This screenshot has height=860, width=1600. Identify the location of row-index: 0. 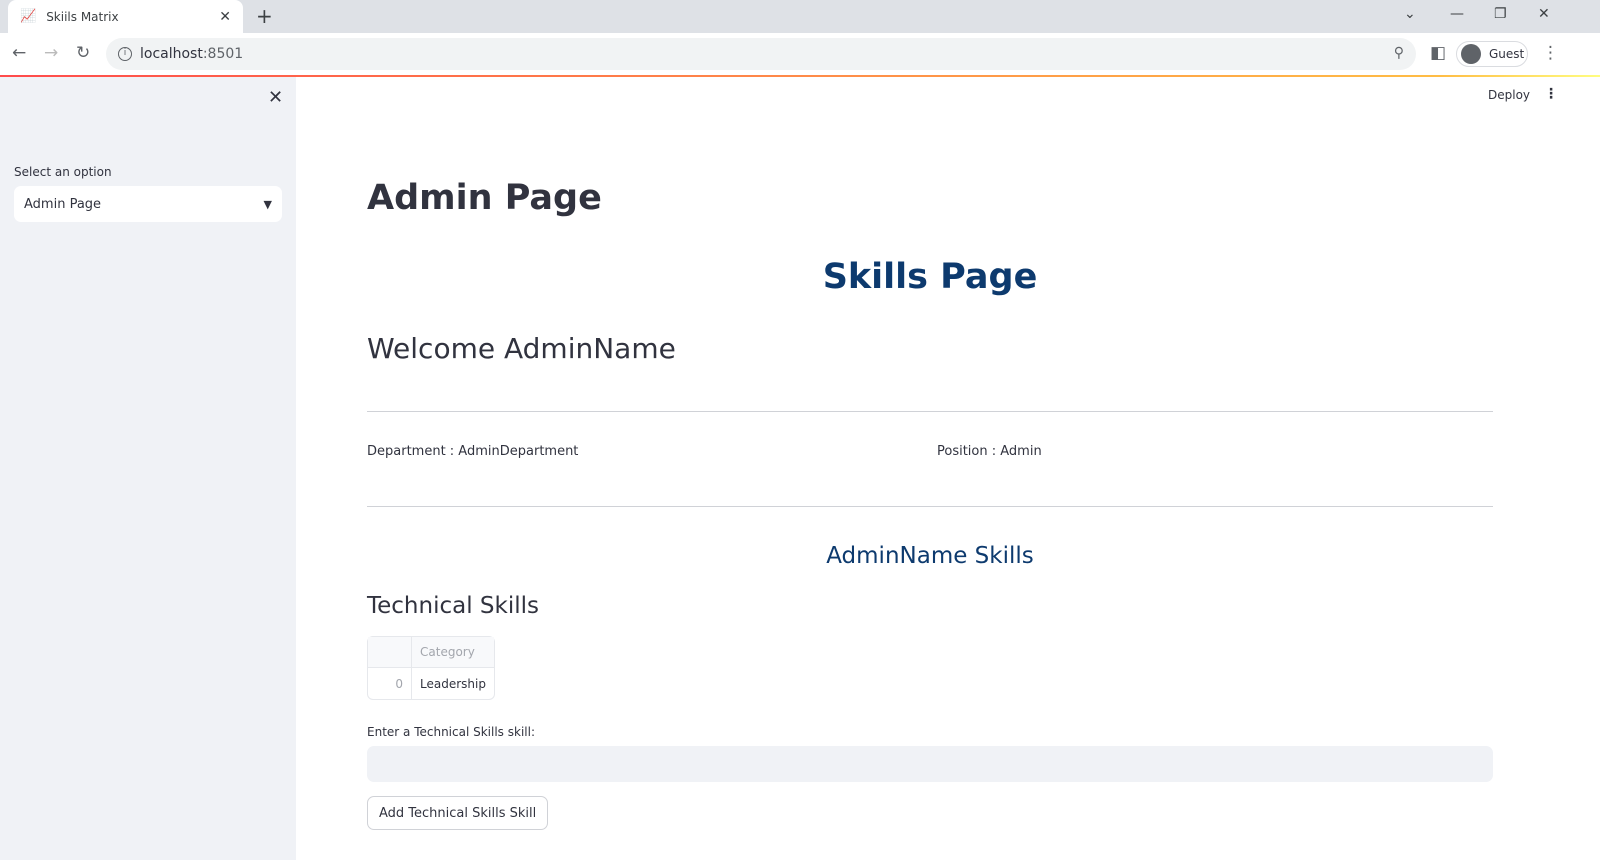
(390, 683).